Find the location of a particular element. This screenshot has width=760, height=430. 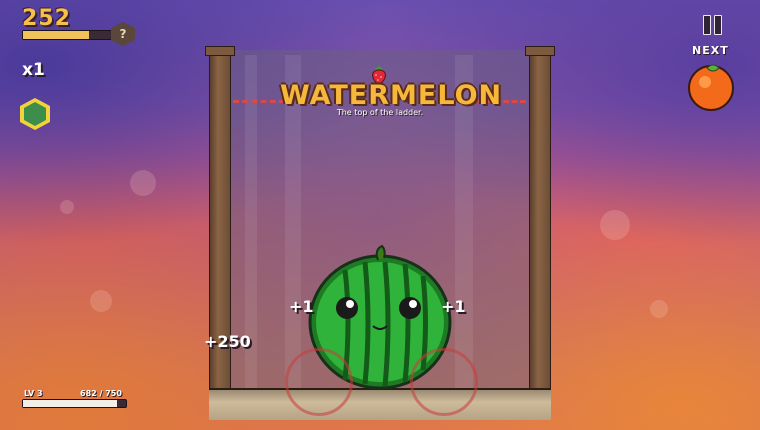

danger-line is located at coordinates (259, 101).